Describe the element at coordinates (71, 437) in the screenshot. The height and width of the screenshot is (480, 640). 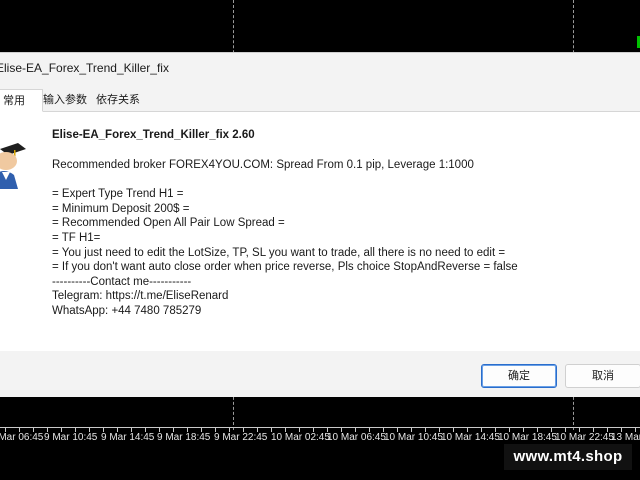
I see `time-axis-label: 9 Mar 10:45` at that location.